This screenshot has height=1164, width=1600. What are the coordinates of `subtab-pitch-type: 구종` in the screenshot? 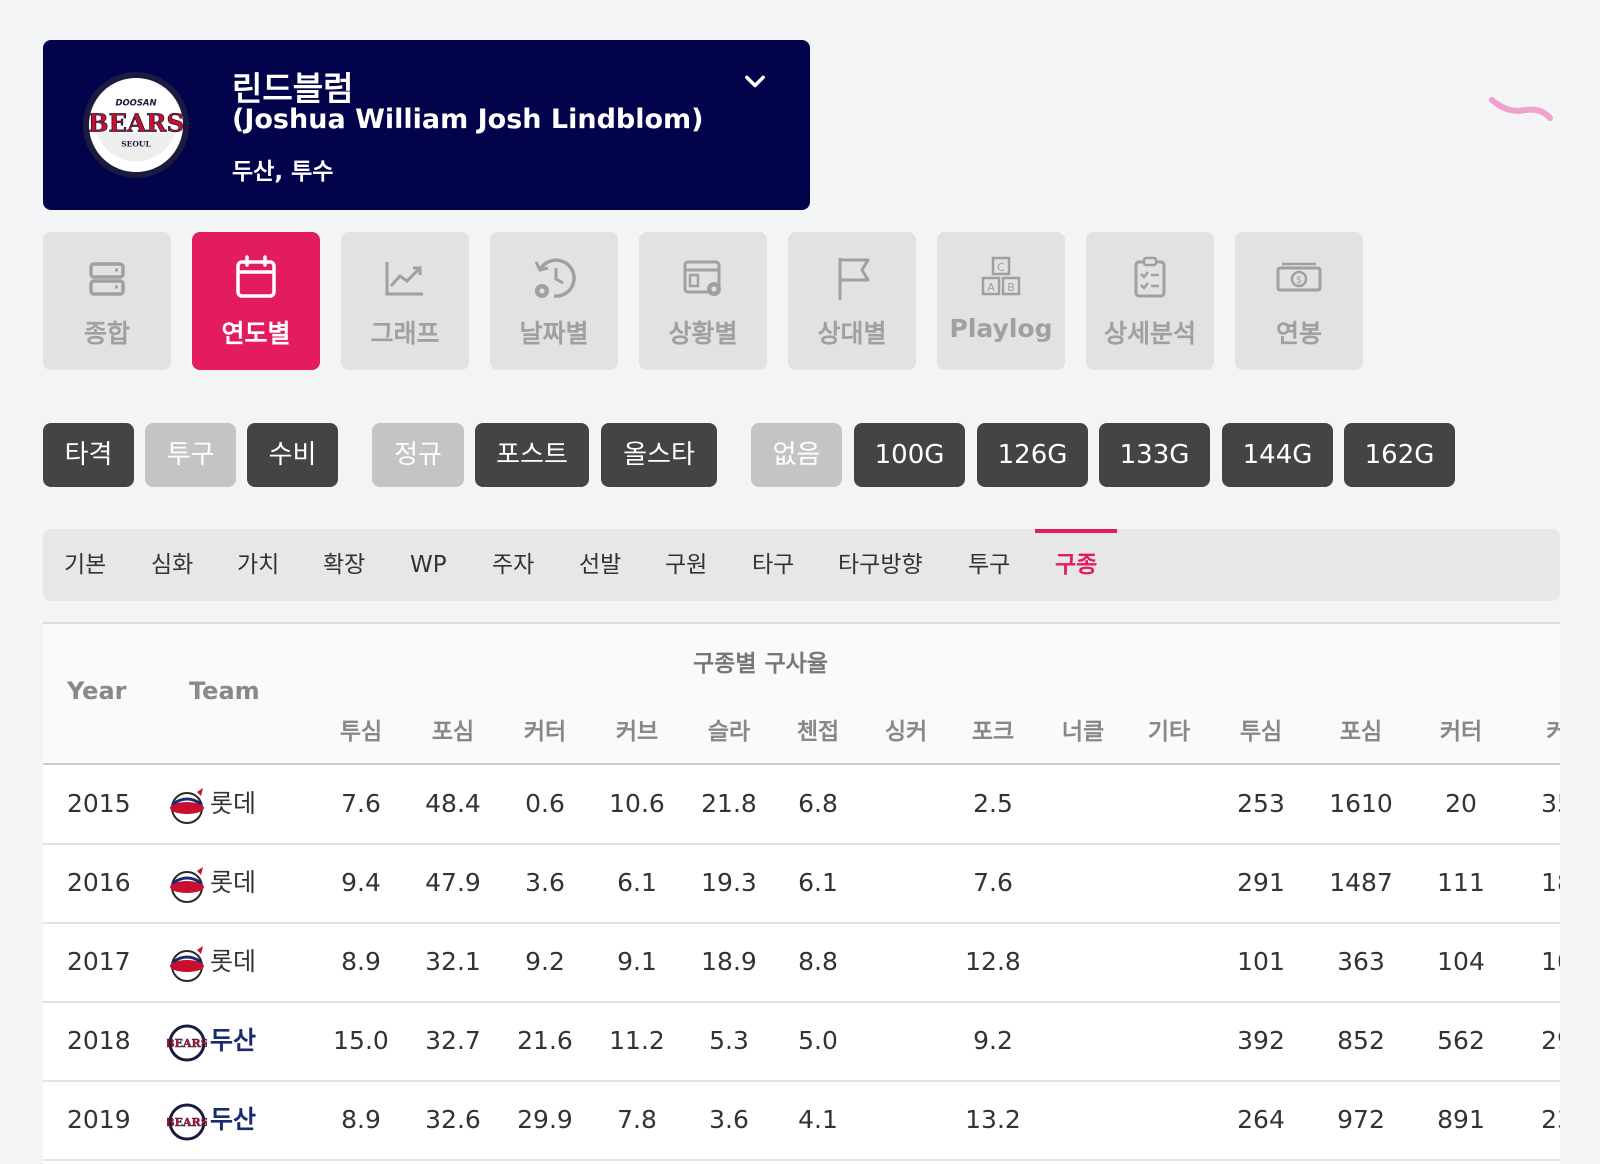 It's located at (1076, 565).